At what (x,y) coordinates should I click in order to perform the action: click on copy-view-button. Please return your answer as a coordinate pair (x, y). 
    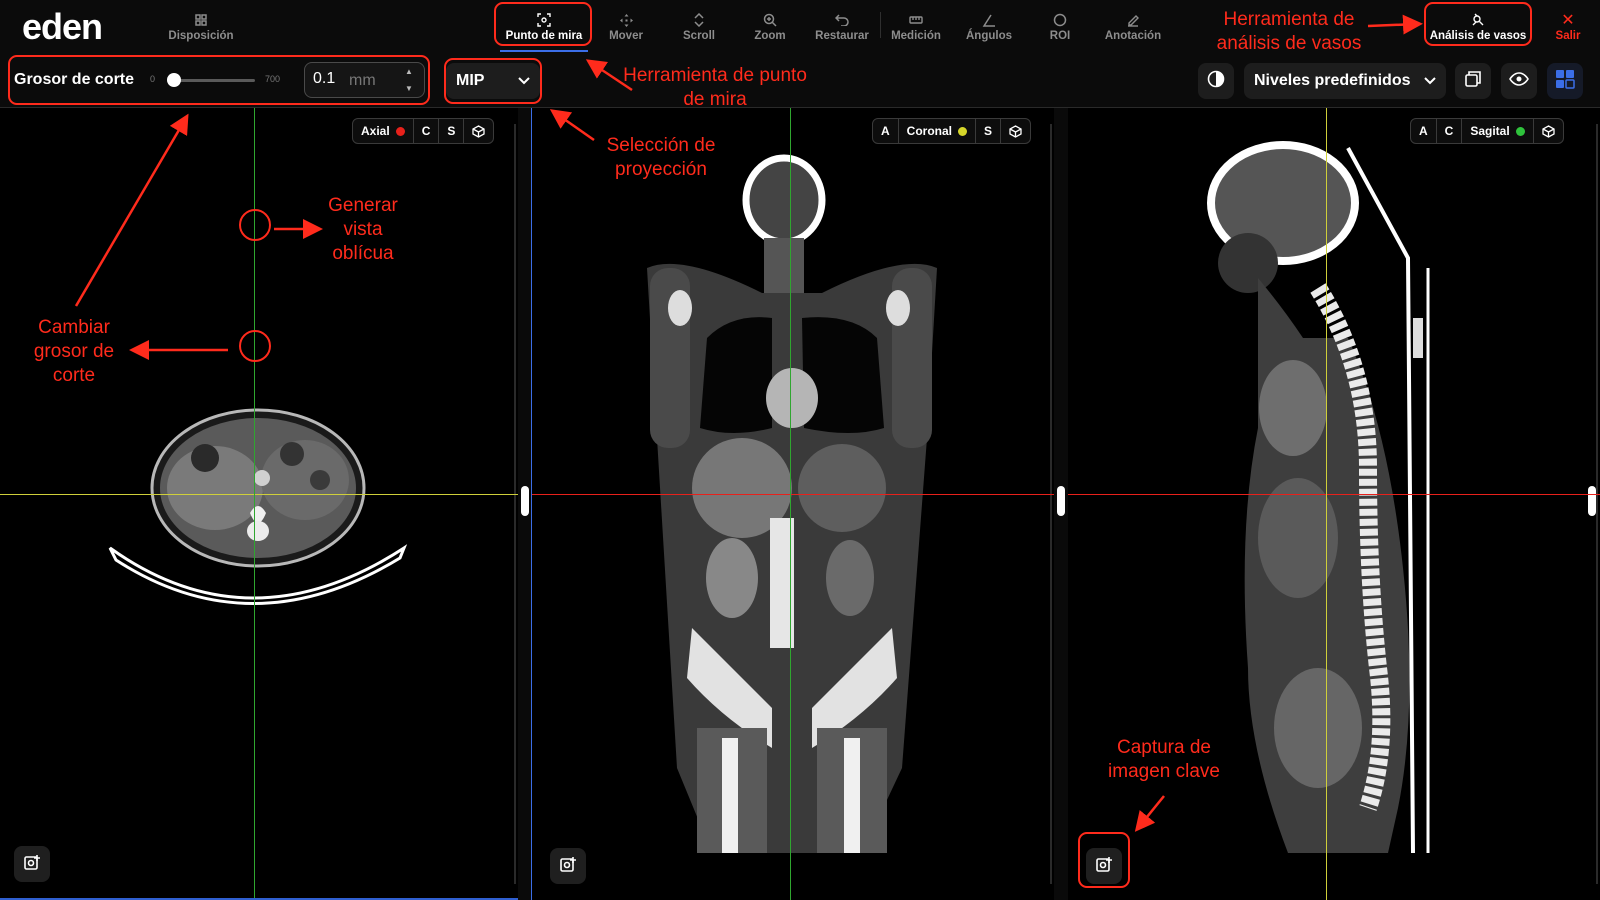
    Looking at the image, I should click on (1473, 81).